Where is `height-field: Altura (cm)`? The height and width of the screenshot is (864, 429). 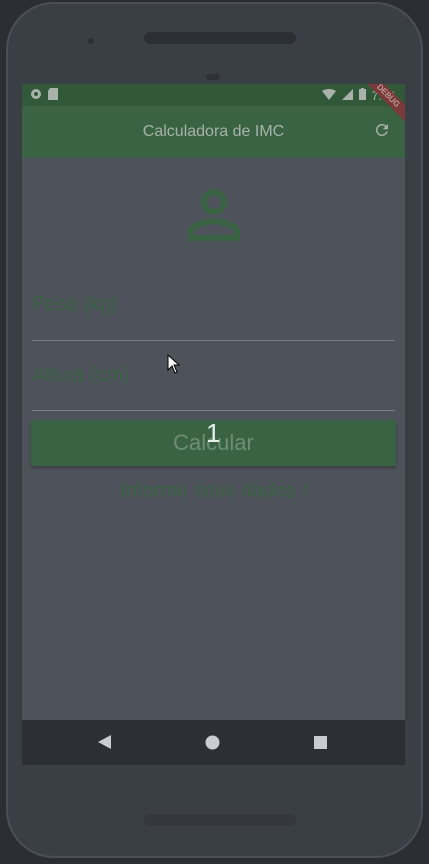 height-field: Altura (cm) is located at coordinates (213, 378).